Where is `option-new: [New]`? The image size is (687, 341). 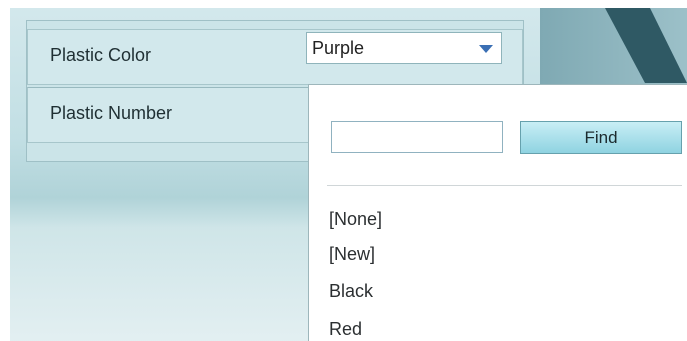 option-new: [New] is located at coordinates (352, 254).